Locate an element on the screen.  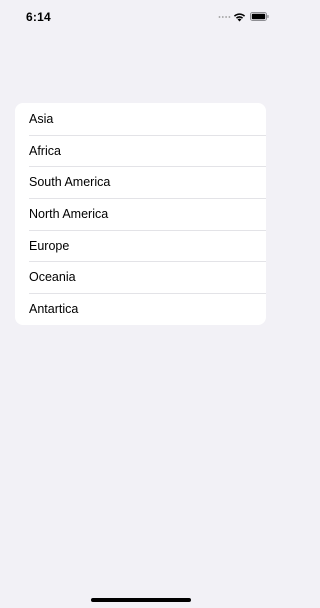
list-item-oceania: Oceania is located at coordinates (140, 277).